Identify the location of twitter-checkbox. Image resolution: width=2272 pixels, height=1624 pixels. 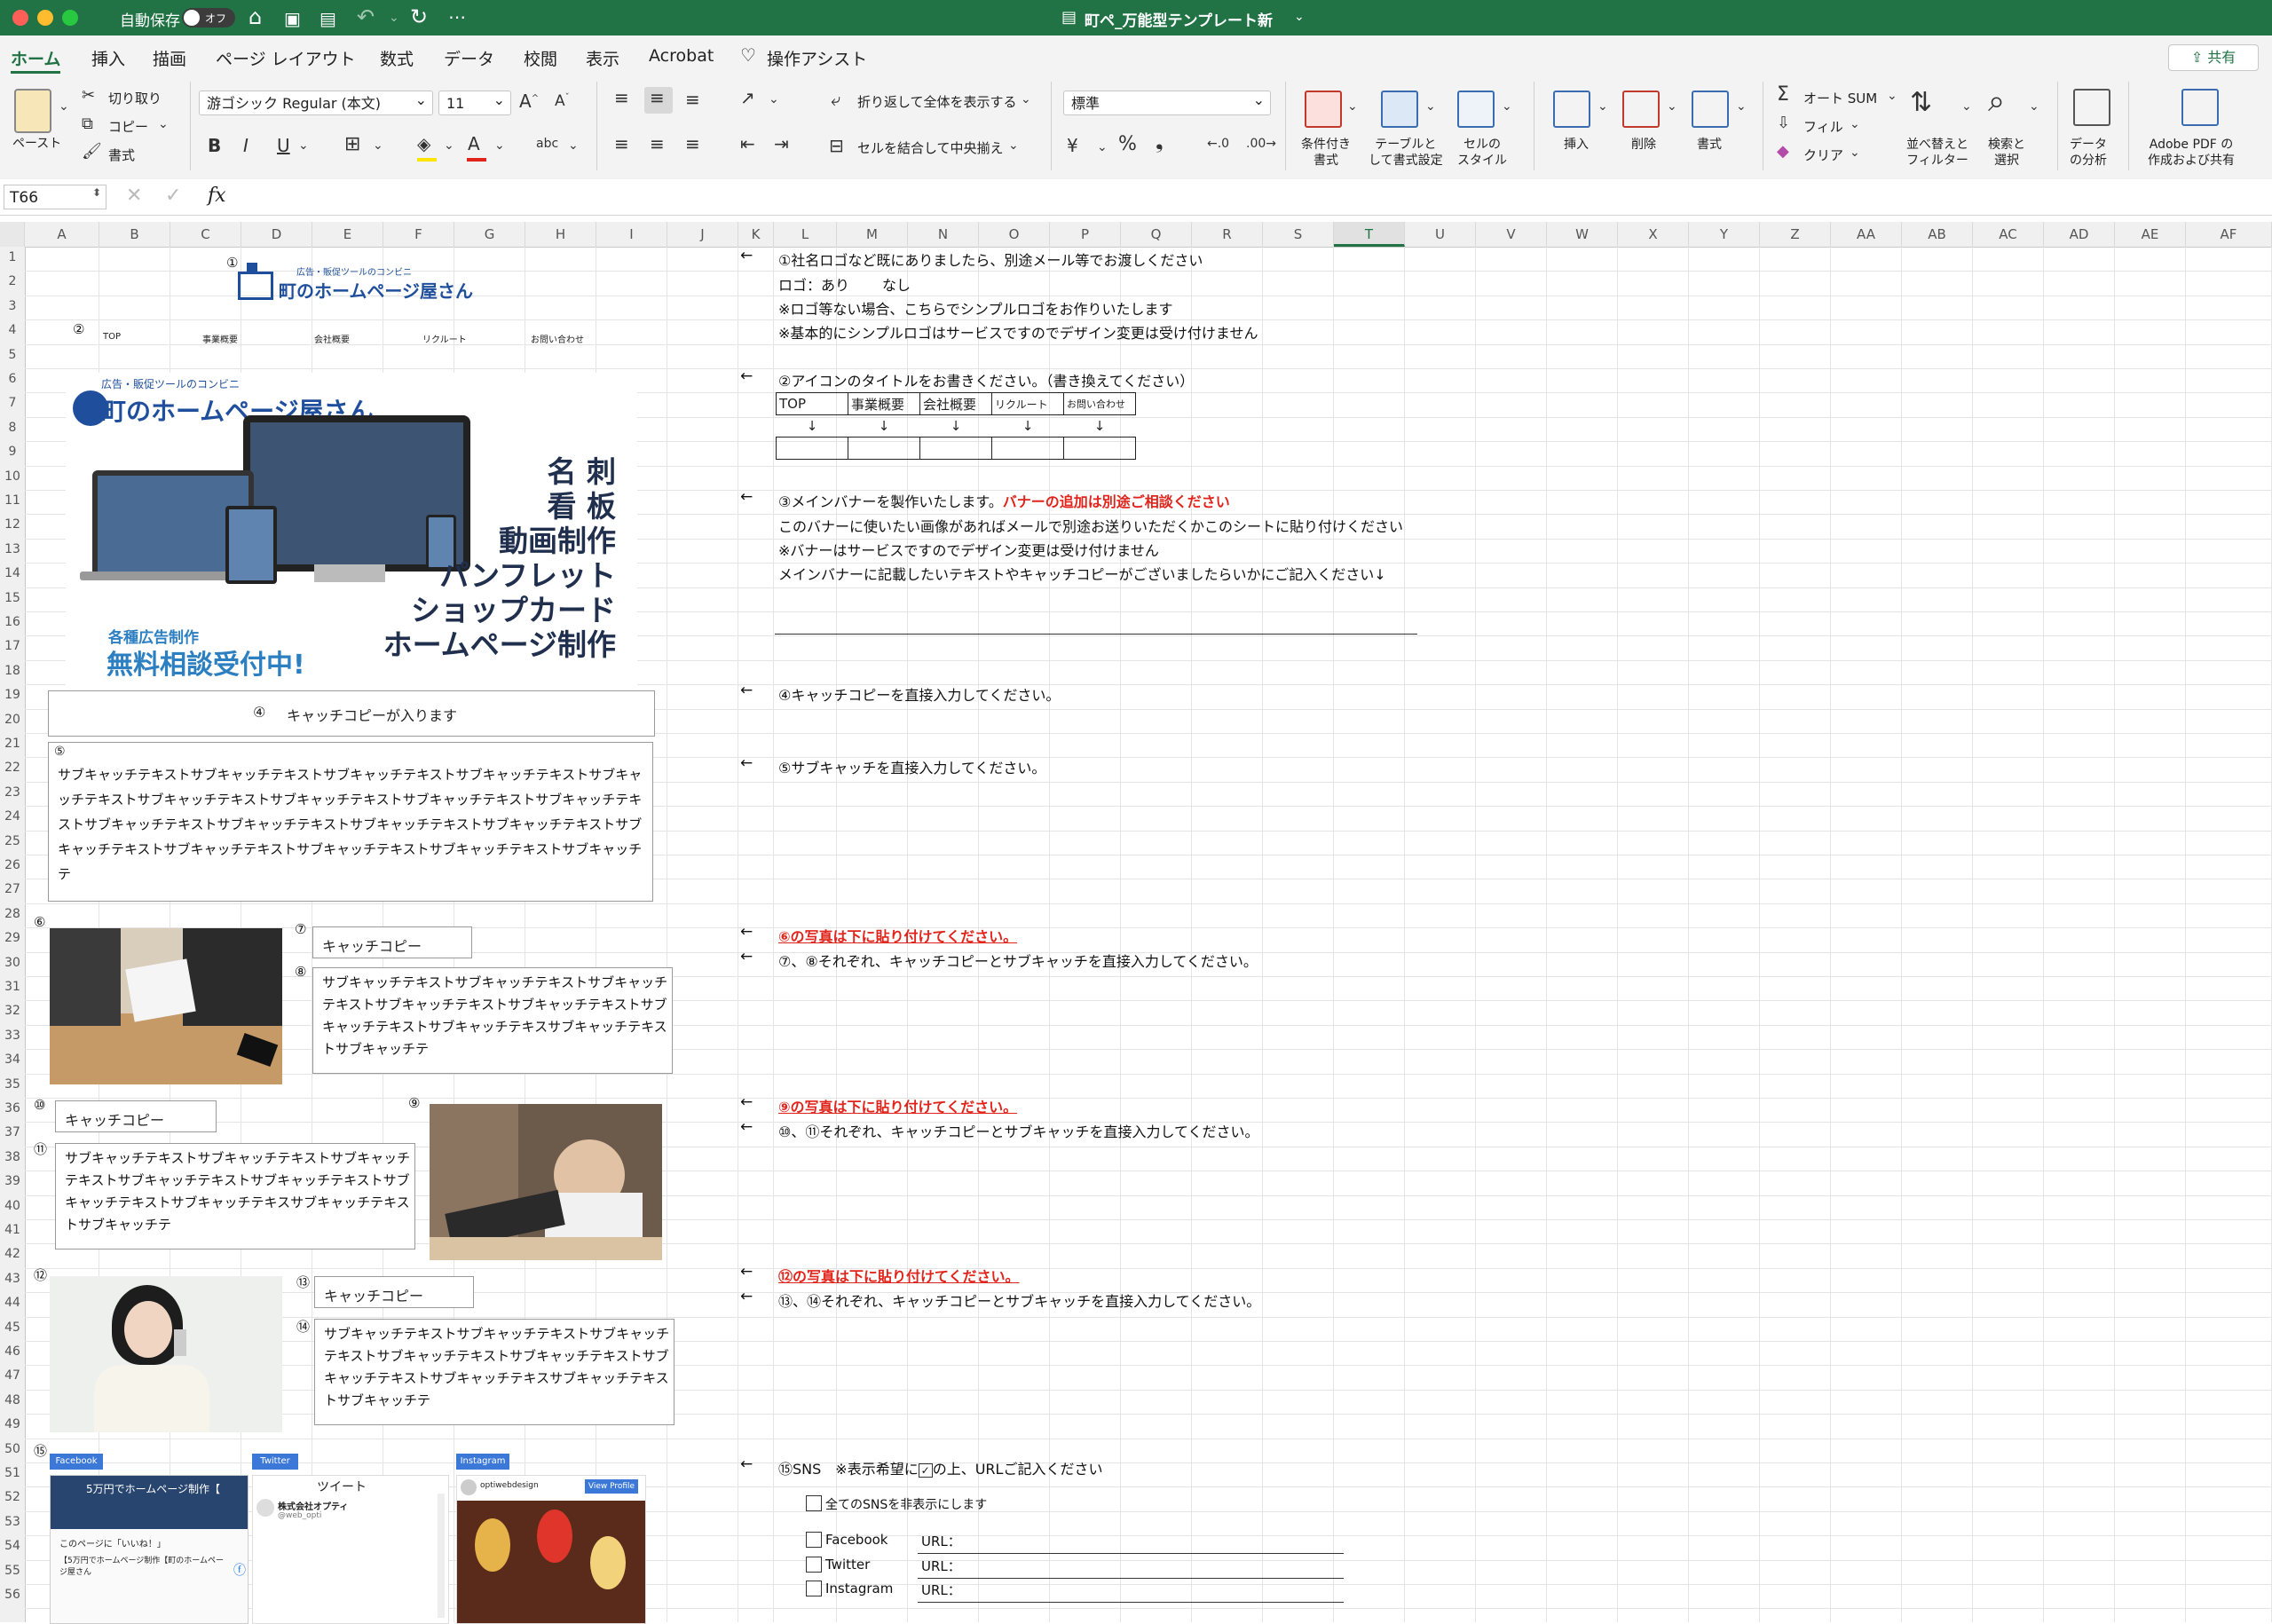
(814, 1565).